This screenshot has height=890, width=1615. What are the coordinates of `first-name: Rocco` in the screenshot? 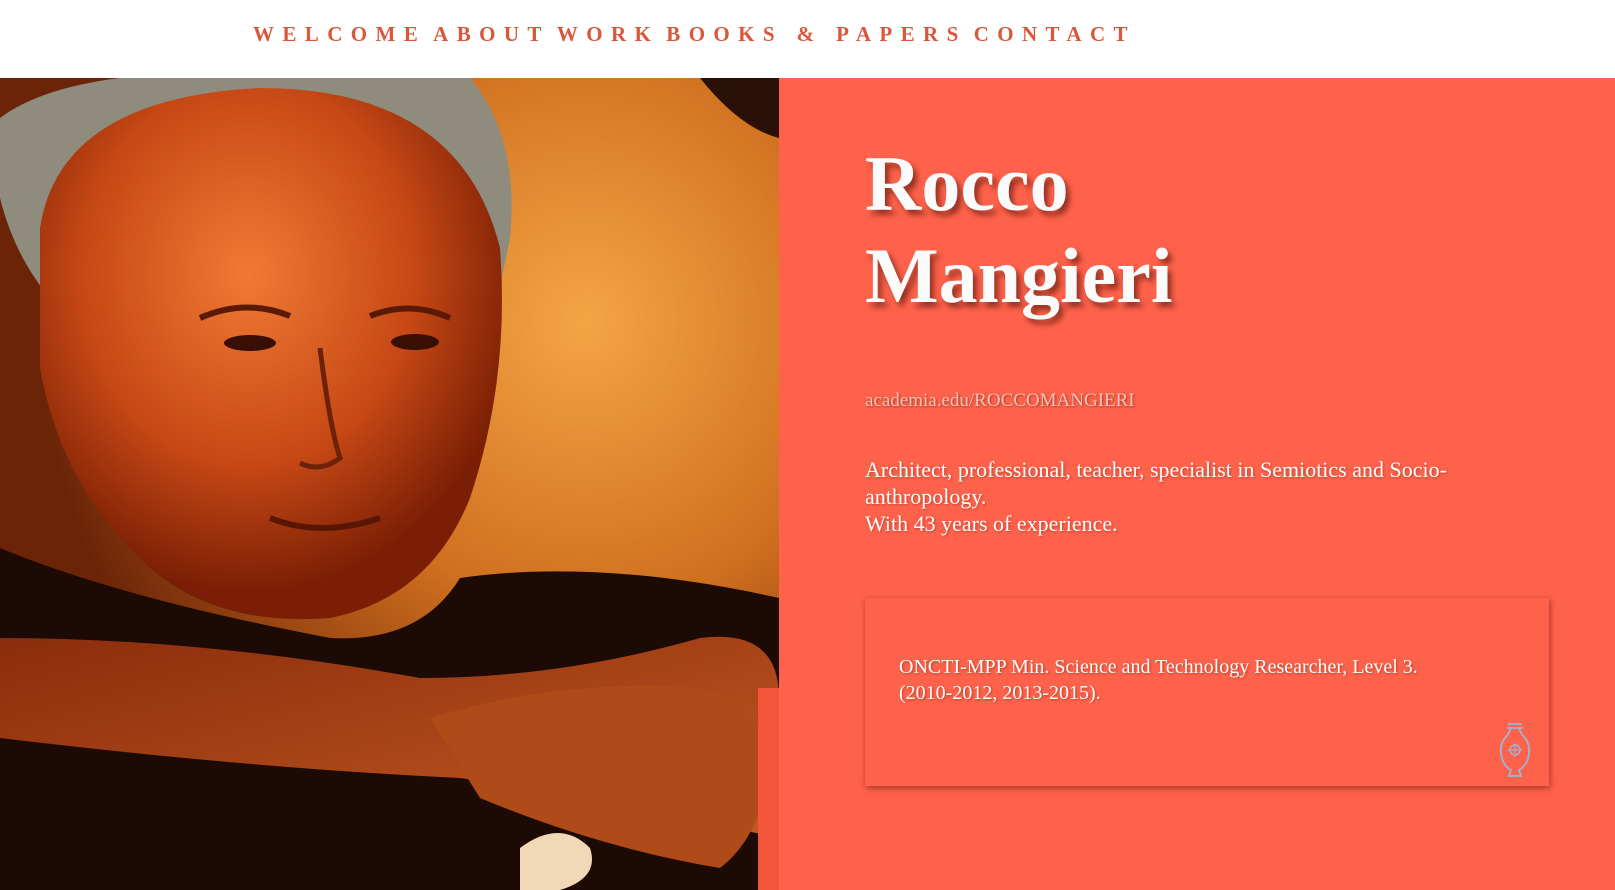 It's located at (967, 183).